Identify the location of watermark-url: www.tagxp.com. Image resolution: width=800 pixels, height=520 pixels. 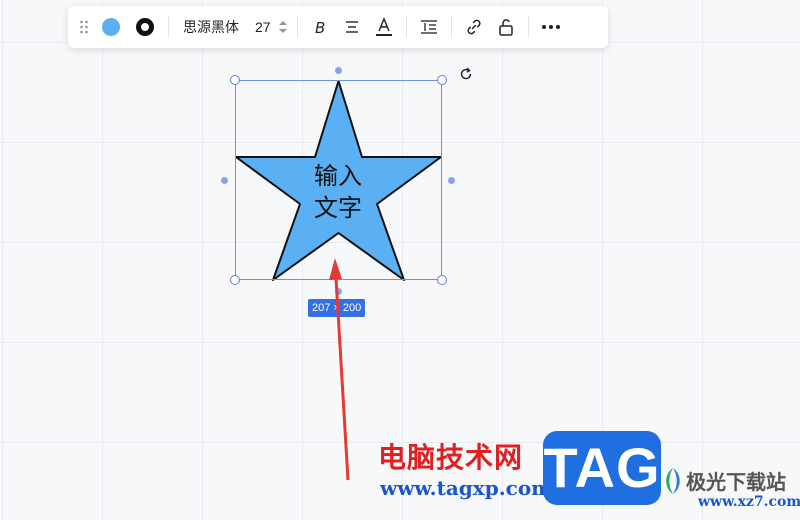
(466, 488).